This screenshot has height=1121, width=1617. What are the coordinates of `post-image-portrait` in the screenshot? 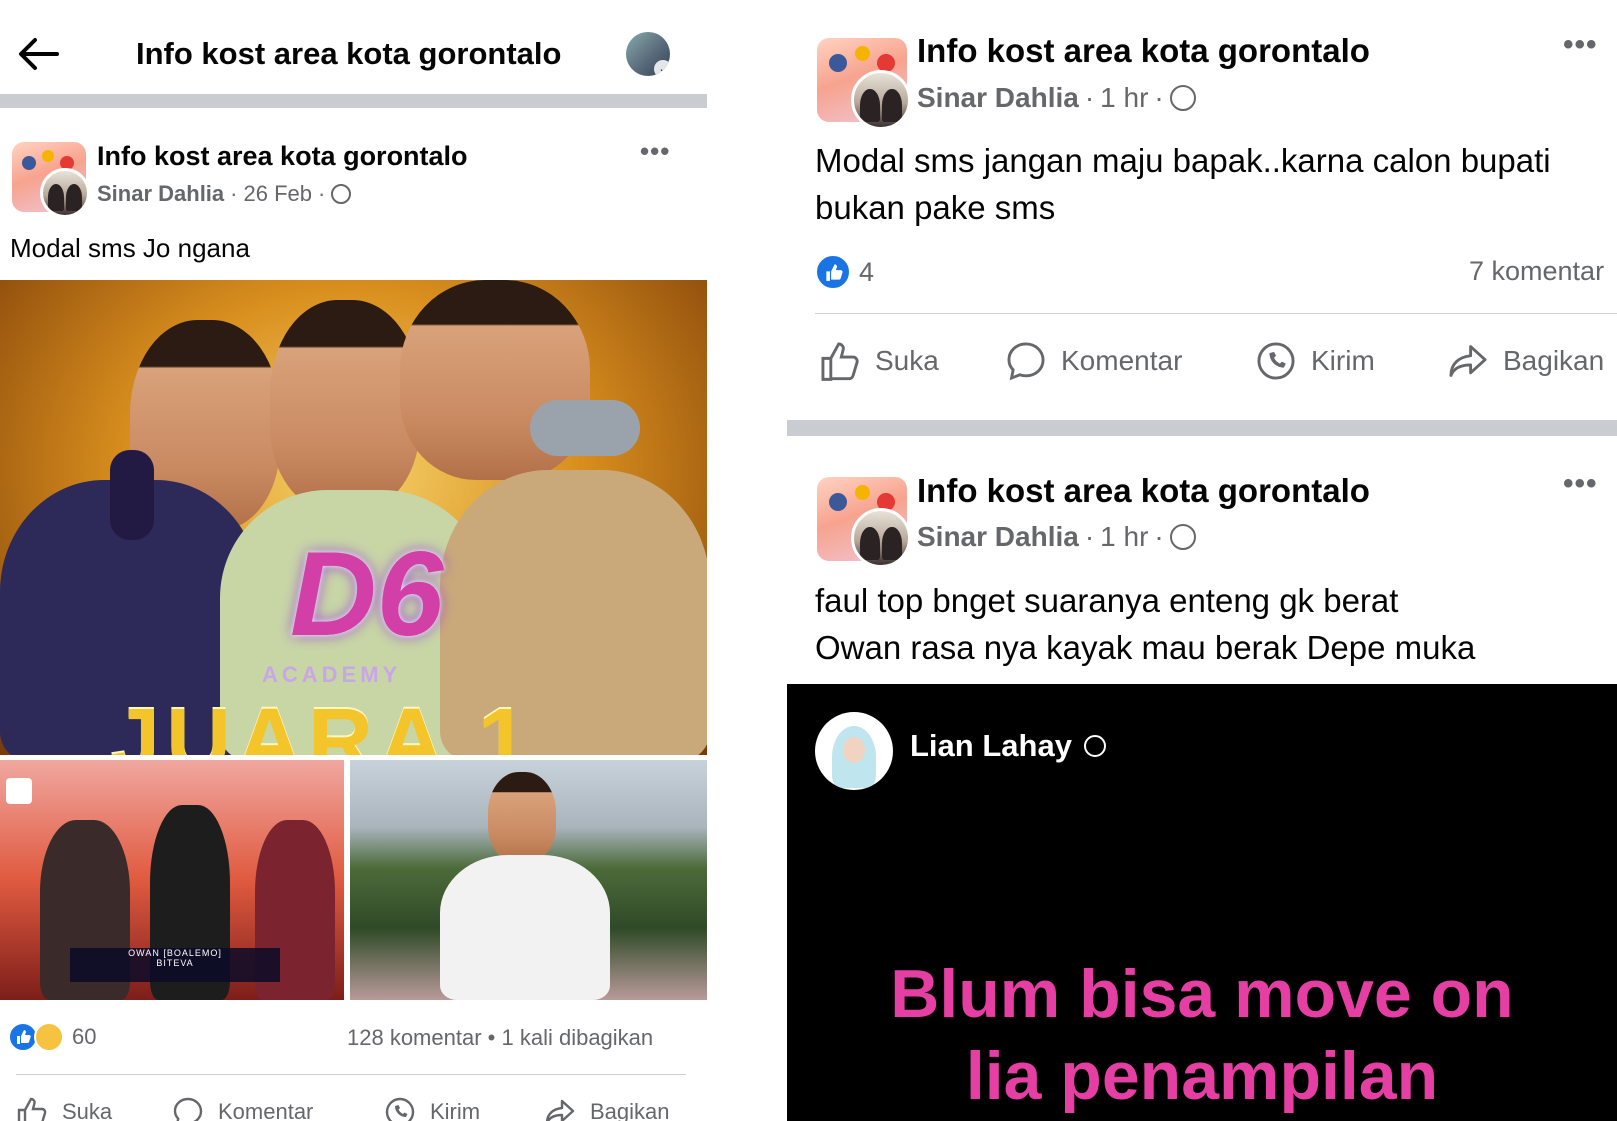 It's located at (528, 880).